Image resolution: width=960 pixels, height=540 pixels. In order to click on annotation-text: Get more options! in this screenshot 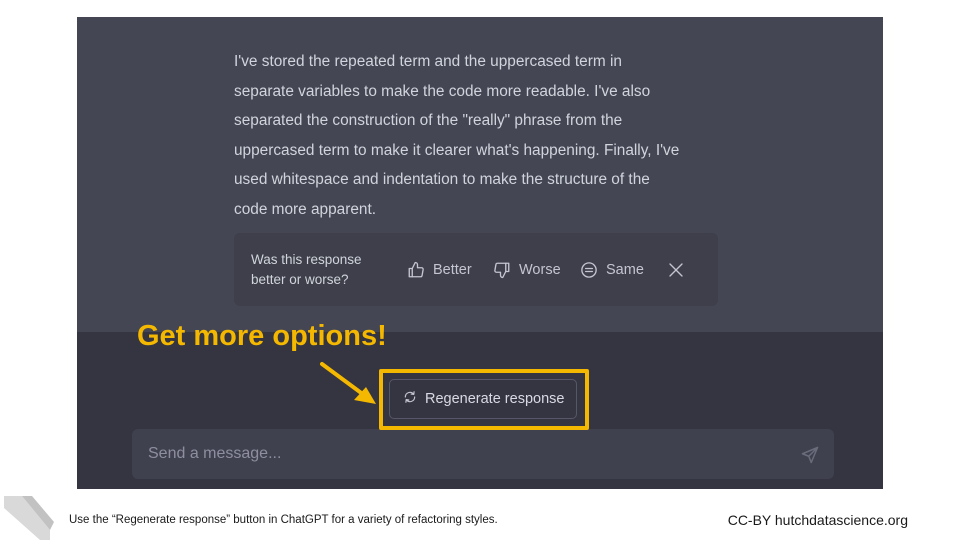, I will do `click(262, 336)`.